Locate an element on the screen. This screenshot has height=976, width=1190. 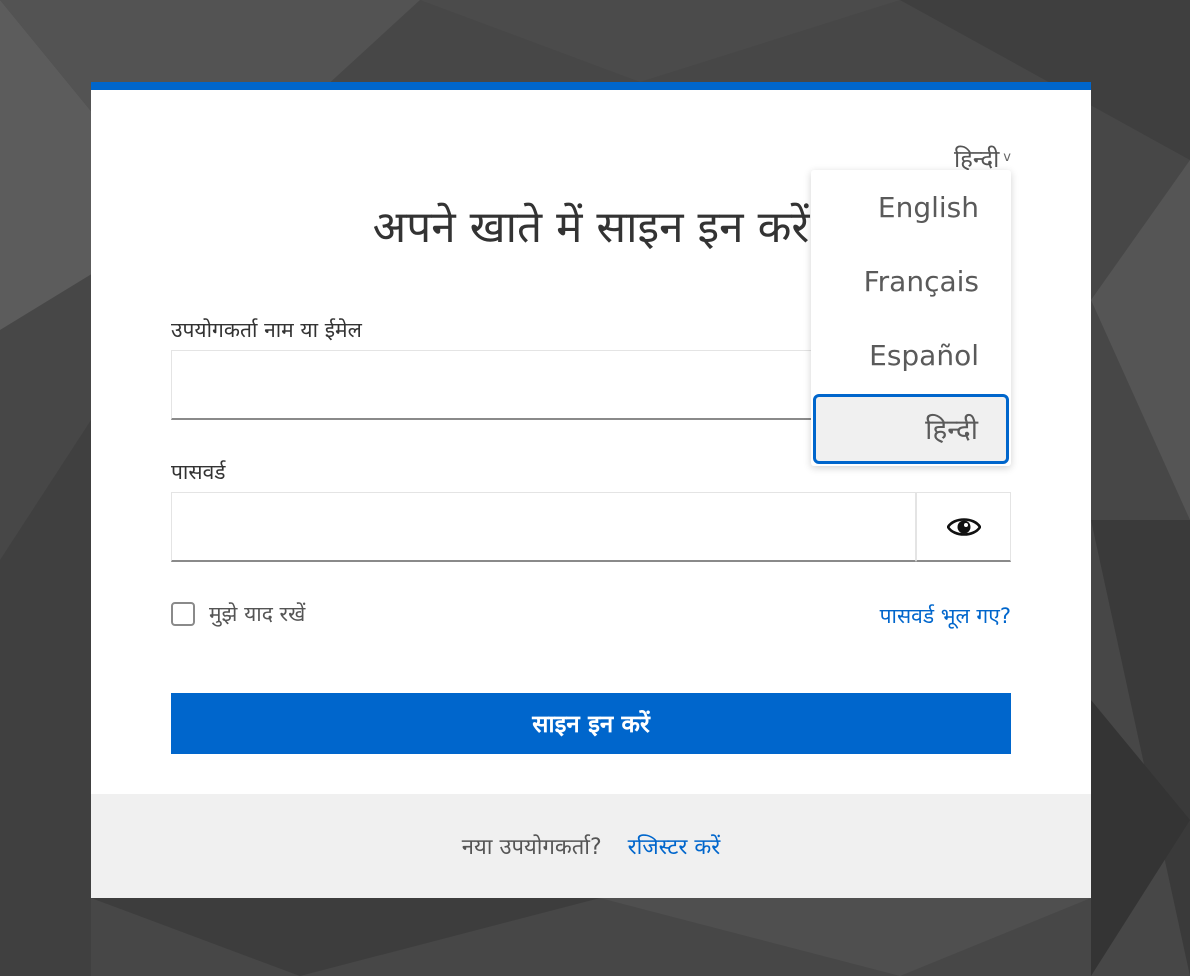
password-input is located at coordinates (543, 527).